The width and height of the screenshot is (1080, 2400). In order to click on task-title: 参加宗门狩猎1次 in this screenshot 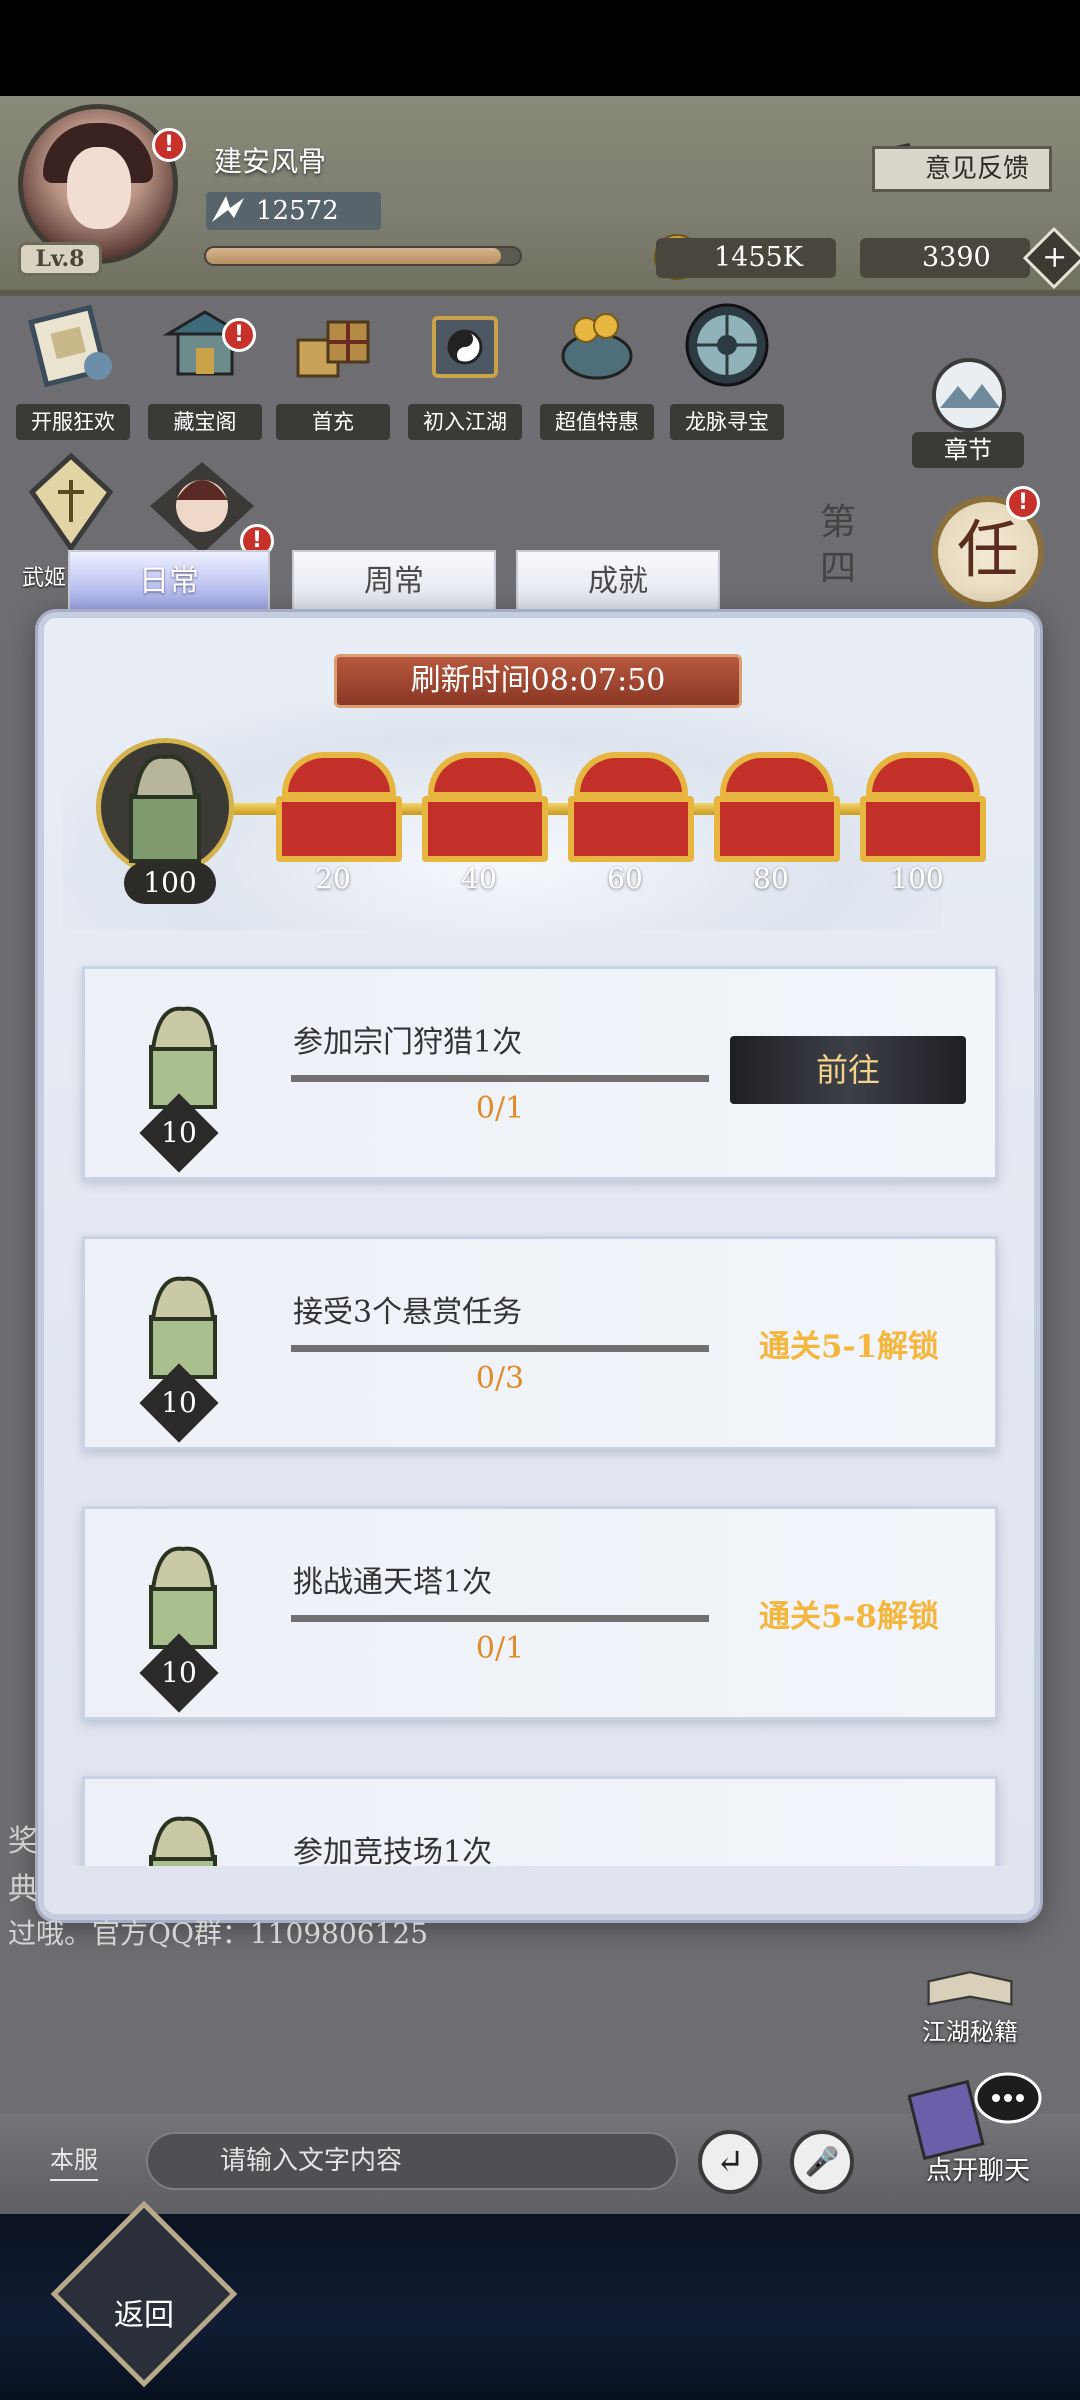, I will do `click(408, 1042)`.